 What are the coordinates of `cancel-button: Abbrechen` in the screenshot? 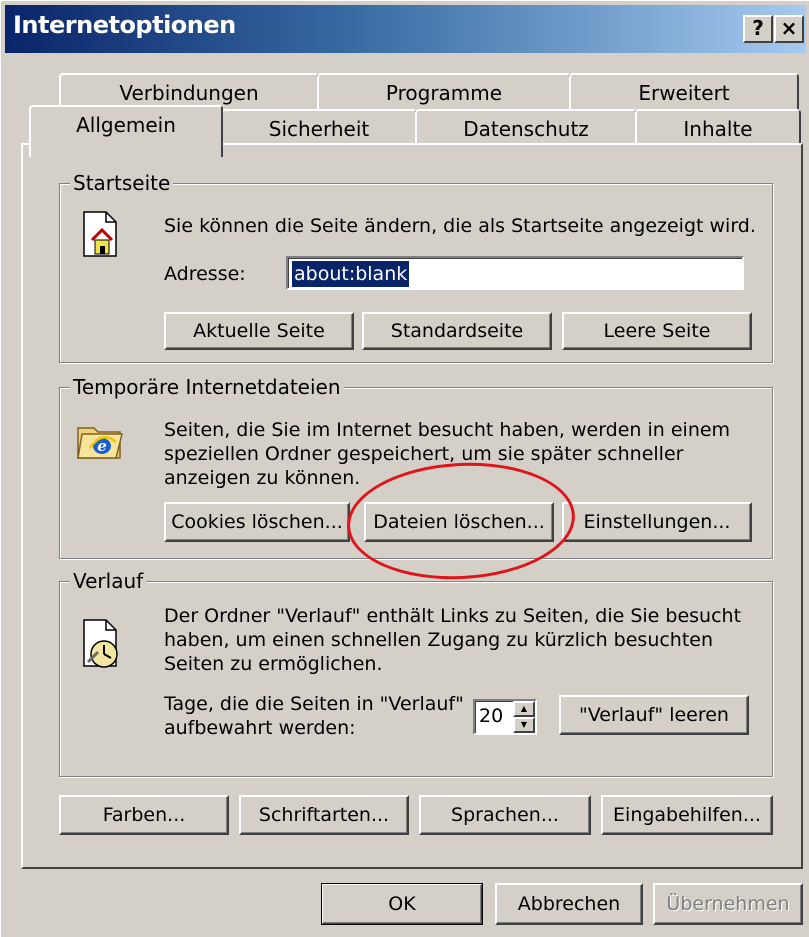 It's located at (569, 904).